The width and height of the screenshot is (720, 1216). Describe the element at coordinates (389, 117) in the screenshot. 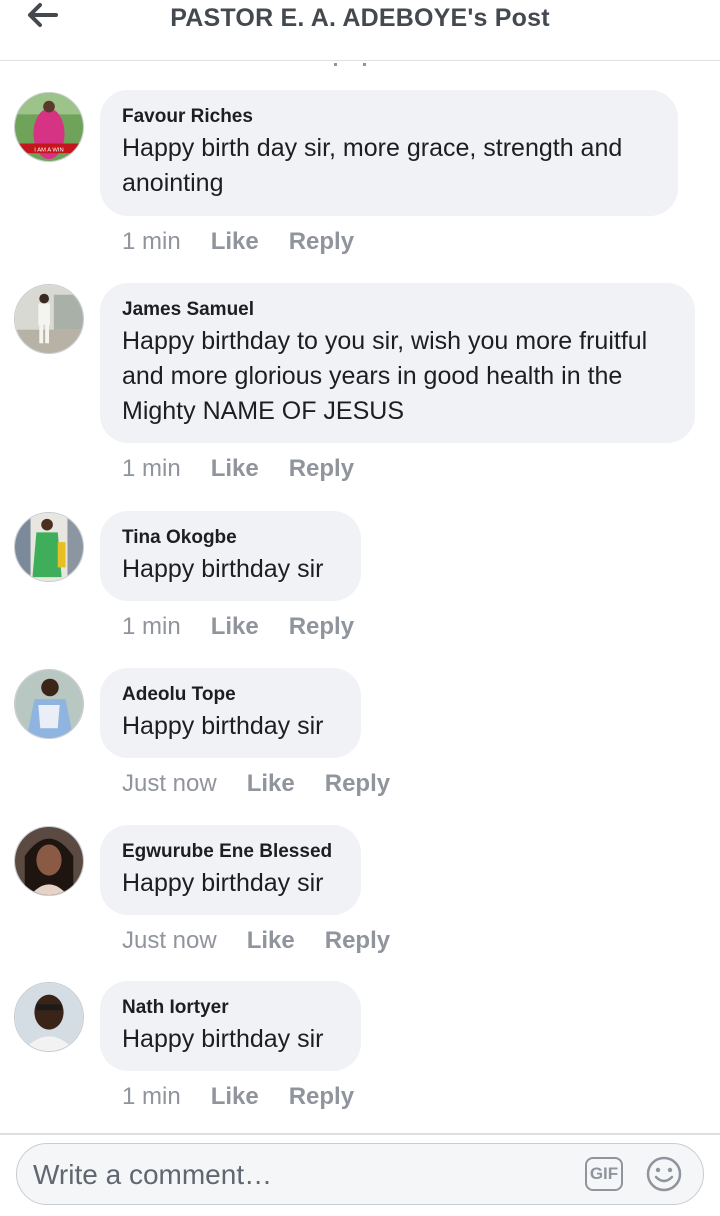

I see `comment-author: Favour Riches` at that location.